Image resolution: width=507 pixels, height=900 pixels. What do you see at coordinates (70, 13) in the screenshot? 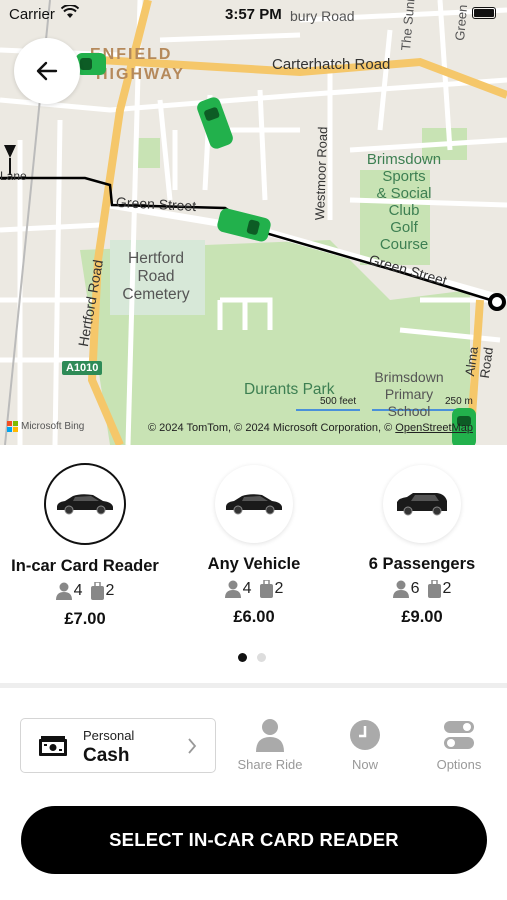
I see `wifi-icon` at bounding box center [70, 13].